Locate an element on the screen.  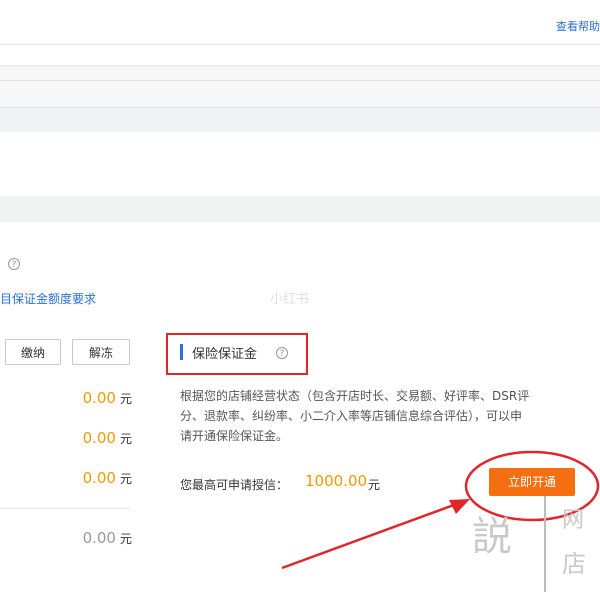
watermark-divider is located at coordinates (545, 544).